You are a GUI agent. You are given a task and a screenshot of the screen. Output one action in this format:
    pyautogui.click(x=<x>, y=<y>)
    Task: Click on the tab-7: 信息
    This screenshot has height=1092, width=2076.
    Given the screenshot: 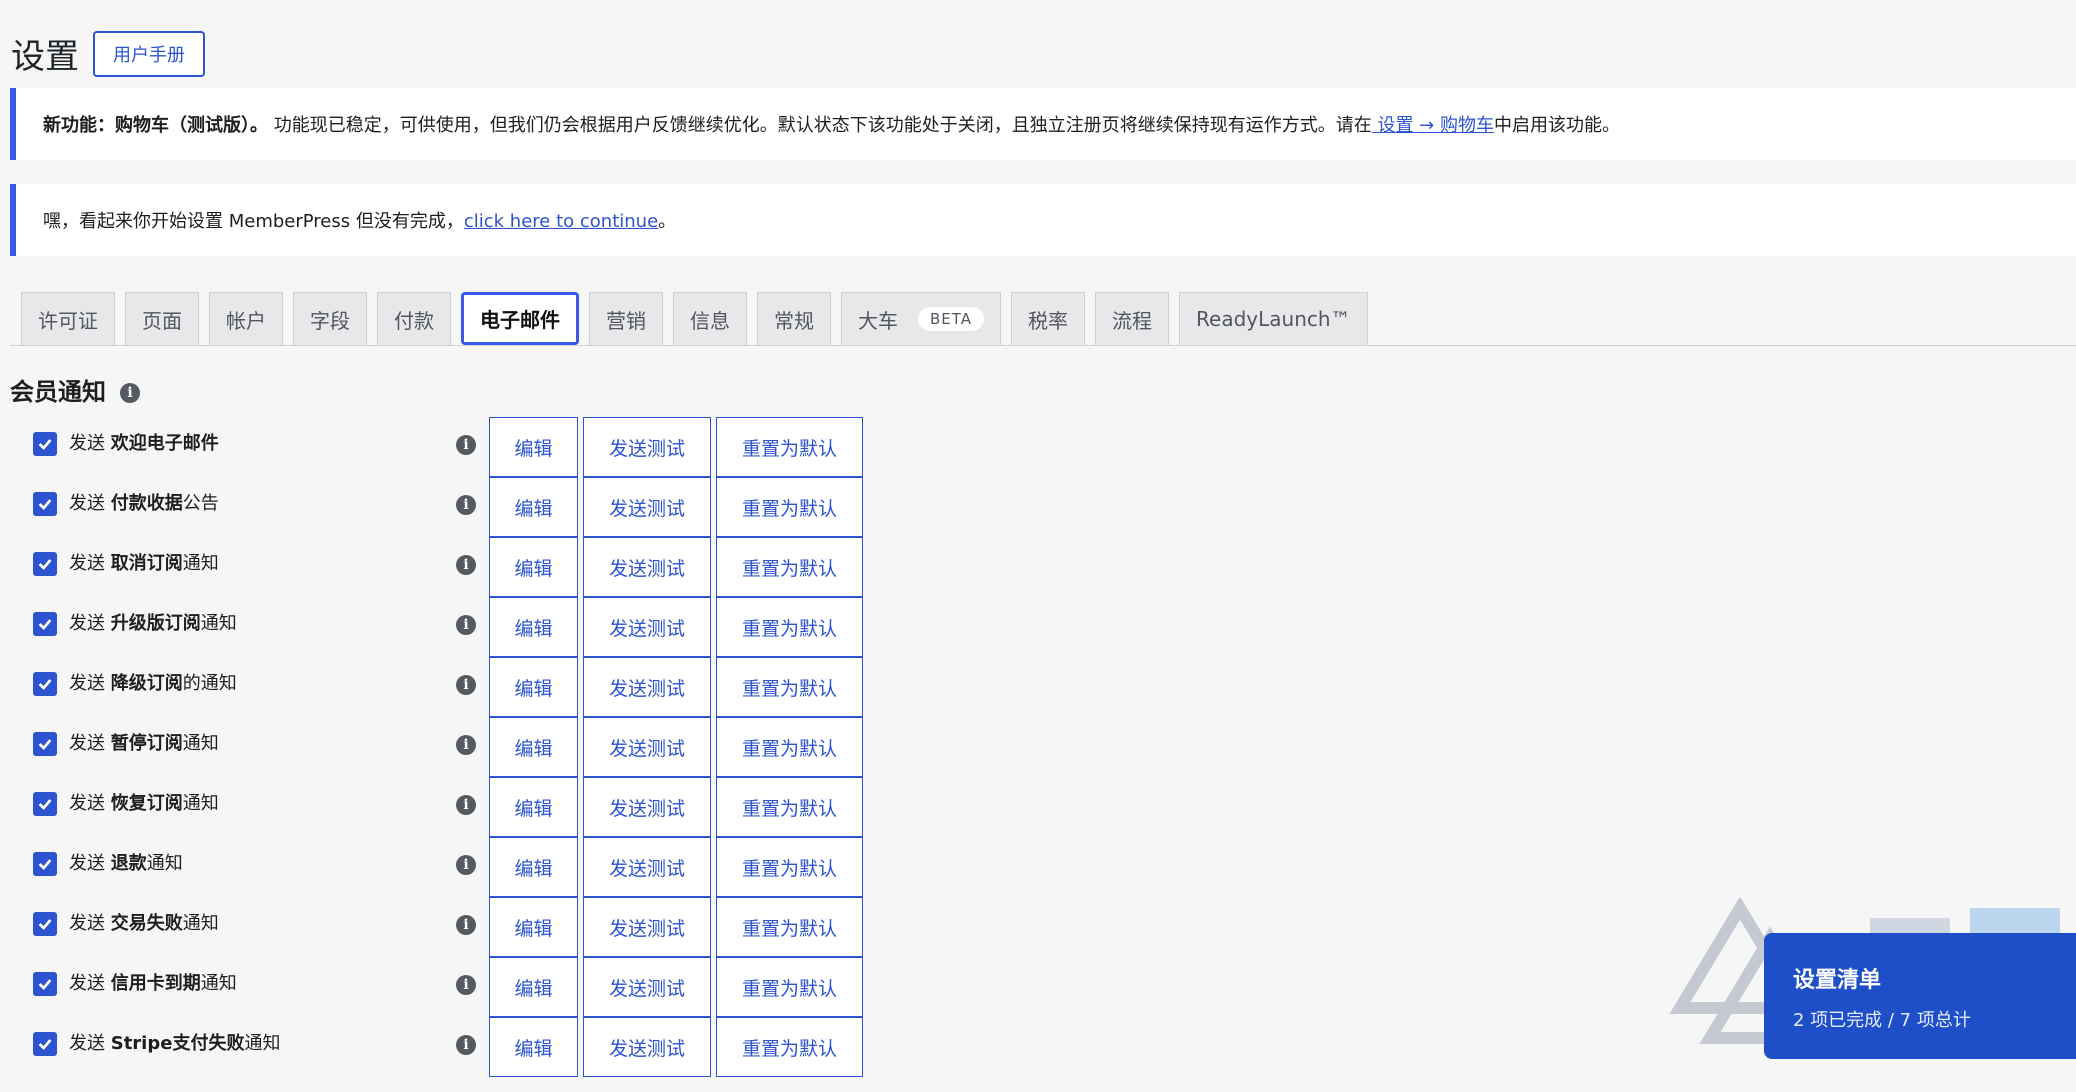 What is the action you would take?
    pyautogui.click(x=710, y=318)
    